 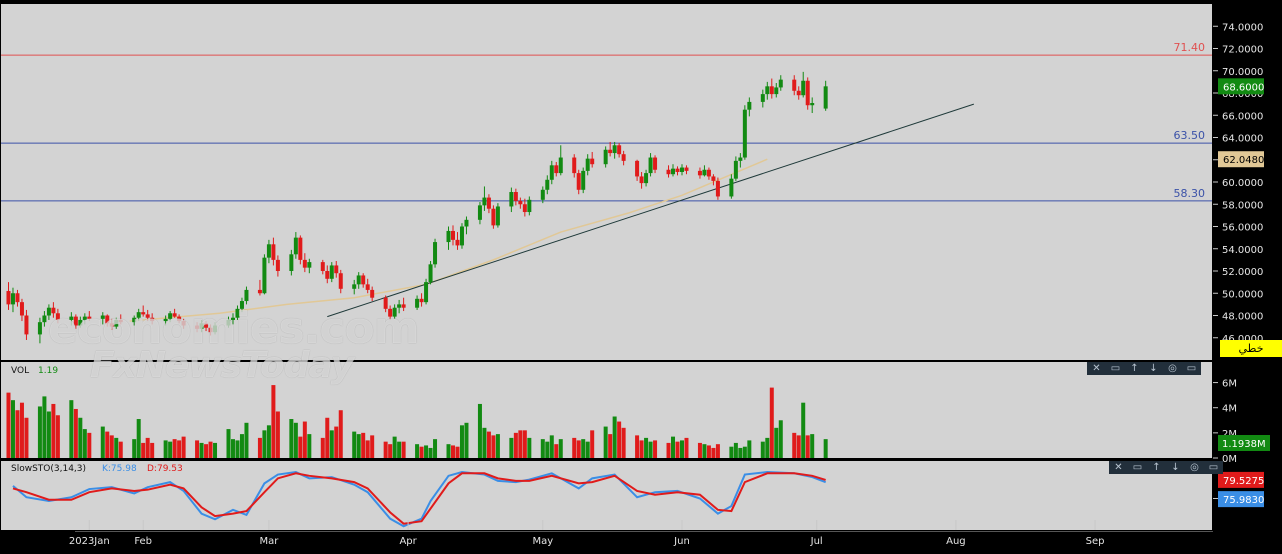 I want to click on top-edge-bar, so click(x=771, y=1).